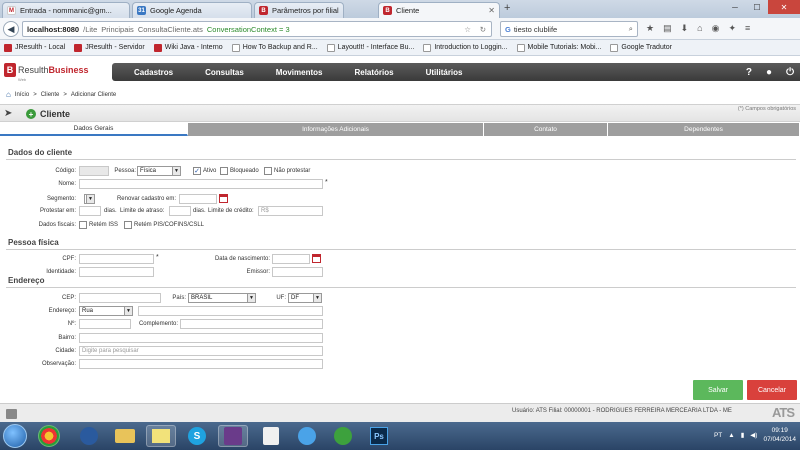 The height and width of the screenshot is (450, 800). What do you see at coordinates (78, 47) in the screenshot?
I see `bookmark-icon` at bounding box center [78, 47].